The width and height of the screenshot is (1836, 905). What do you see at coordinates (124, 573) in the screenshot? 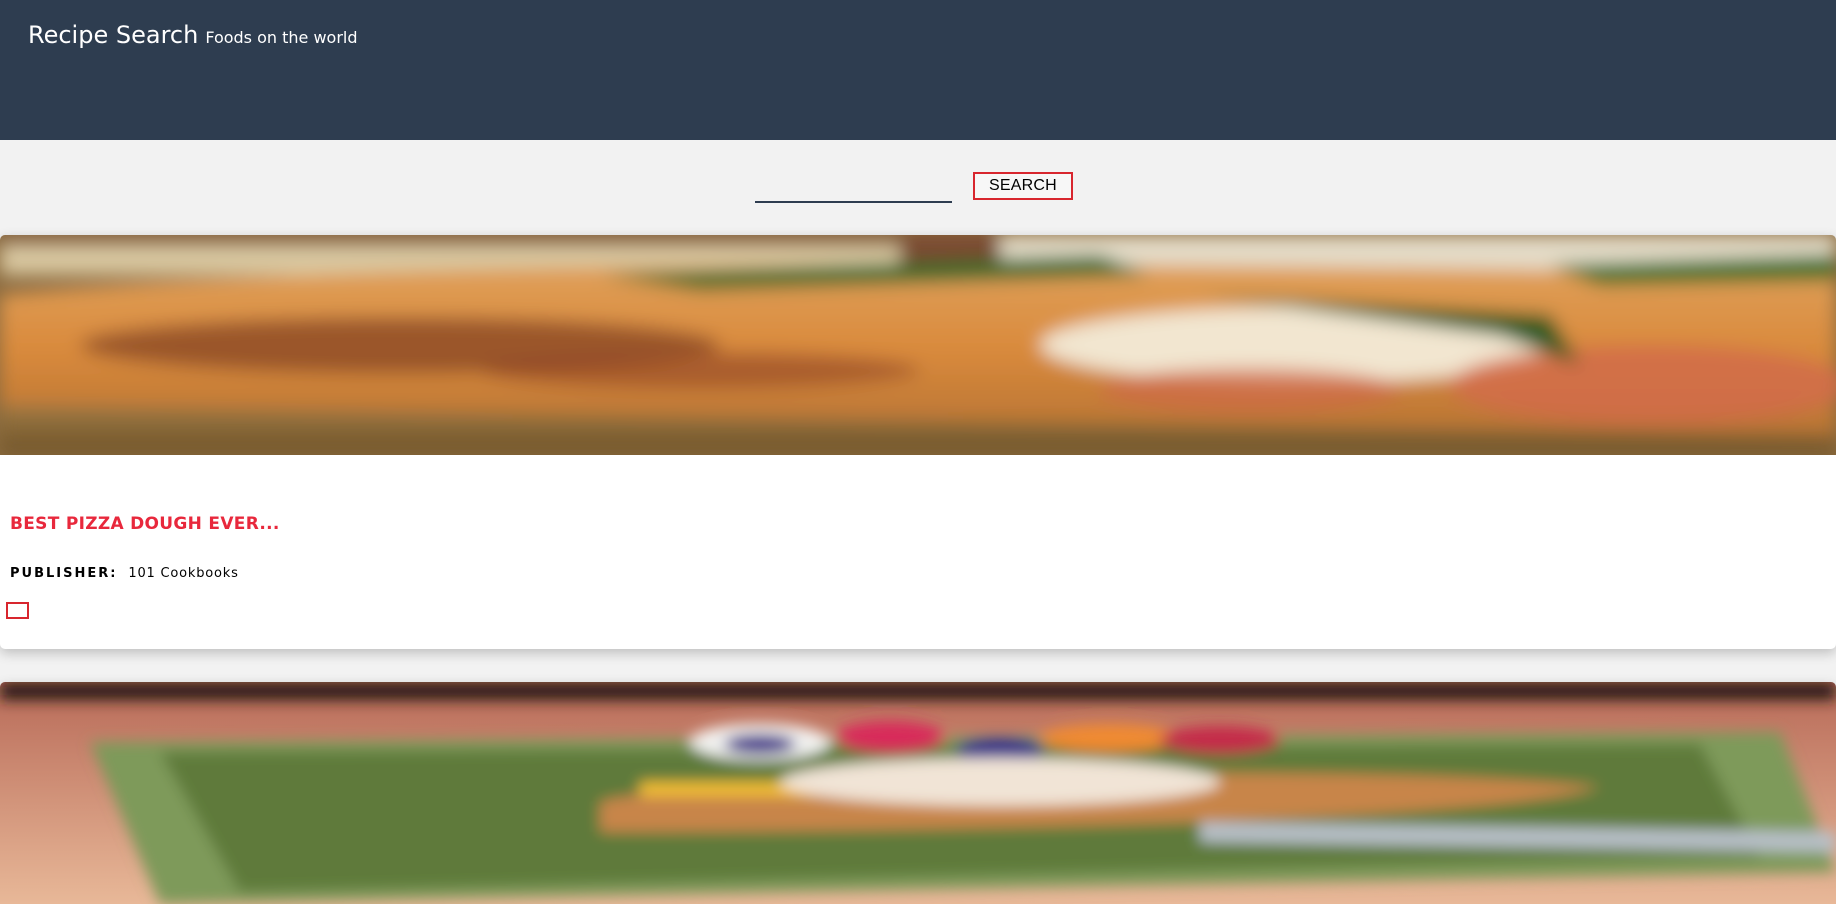
I see `recipe-publisher: PUBLISHER: 101 Cookbooks` at bounding box center [124, 573].